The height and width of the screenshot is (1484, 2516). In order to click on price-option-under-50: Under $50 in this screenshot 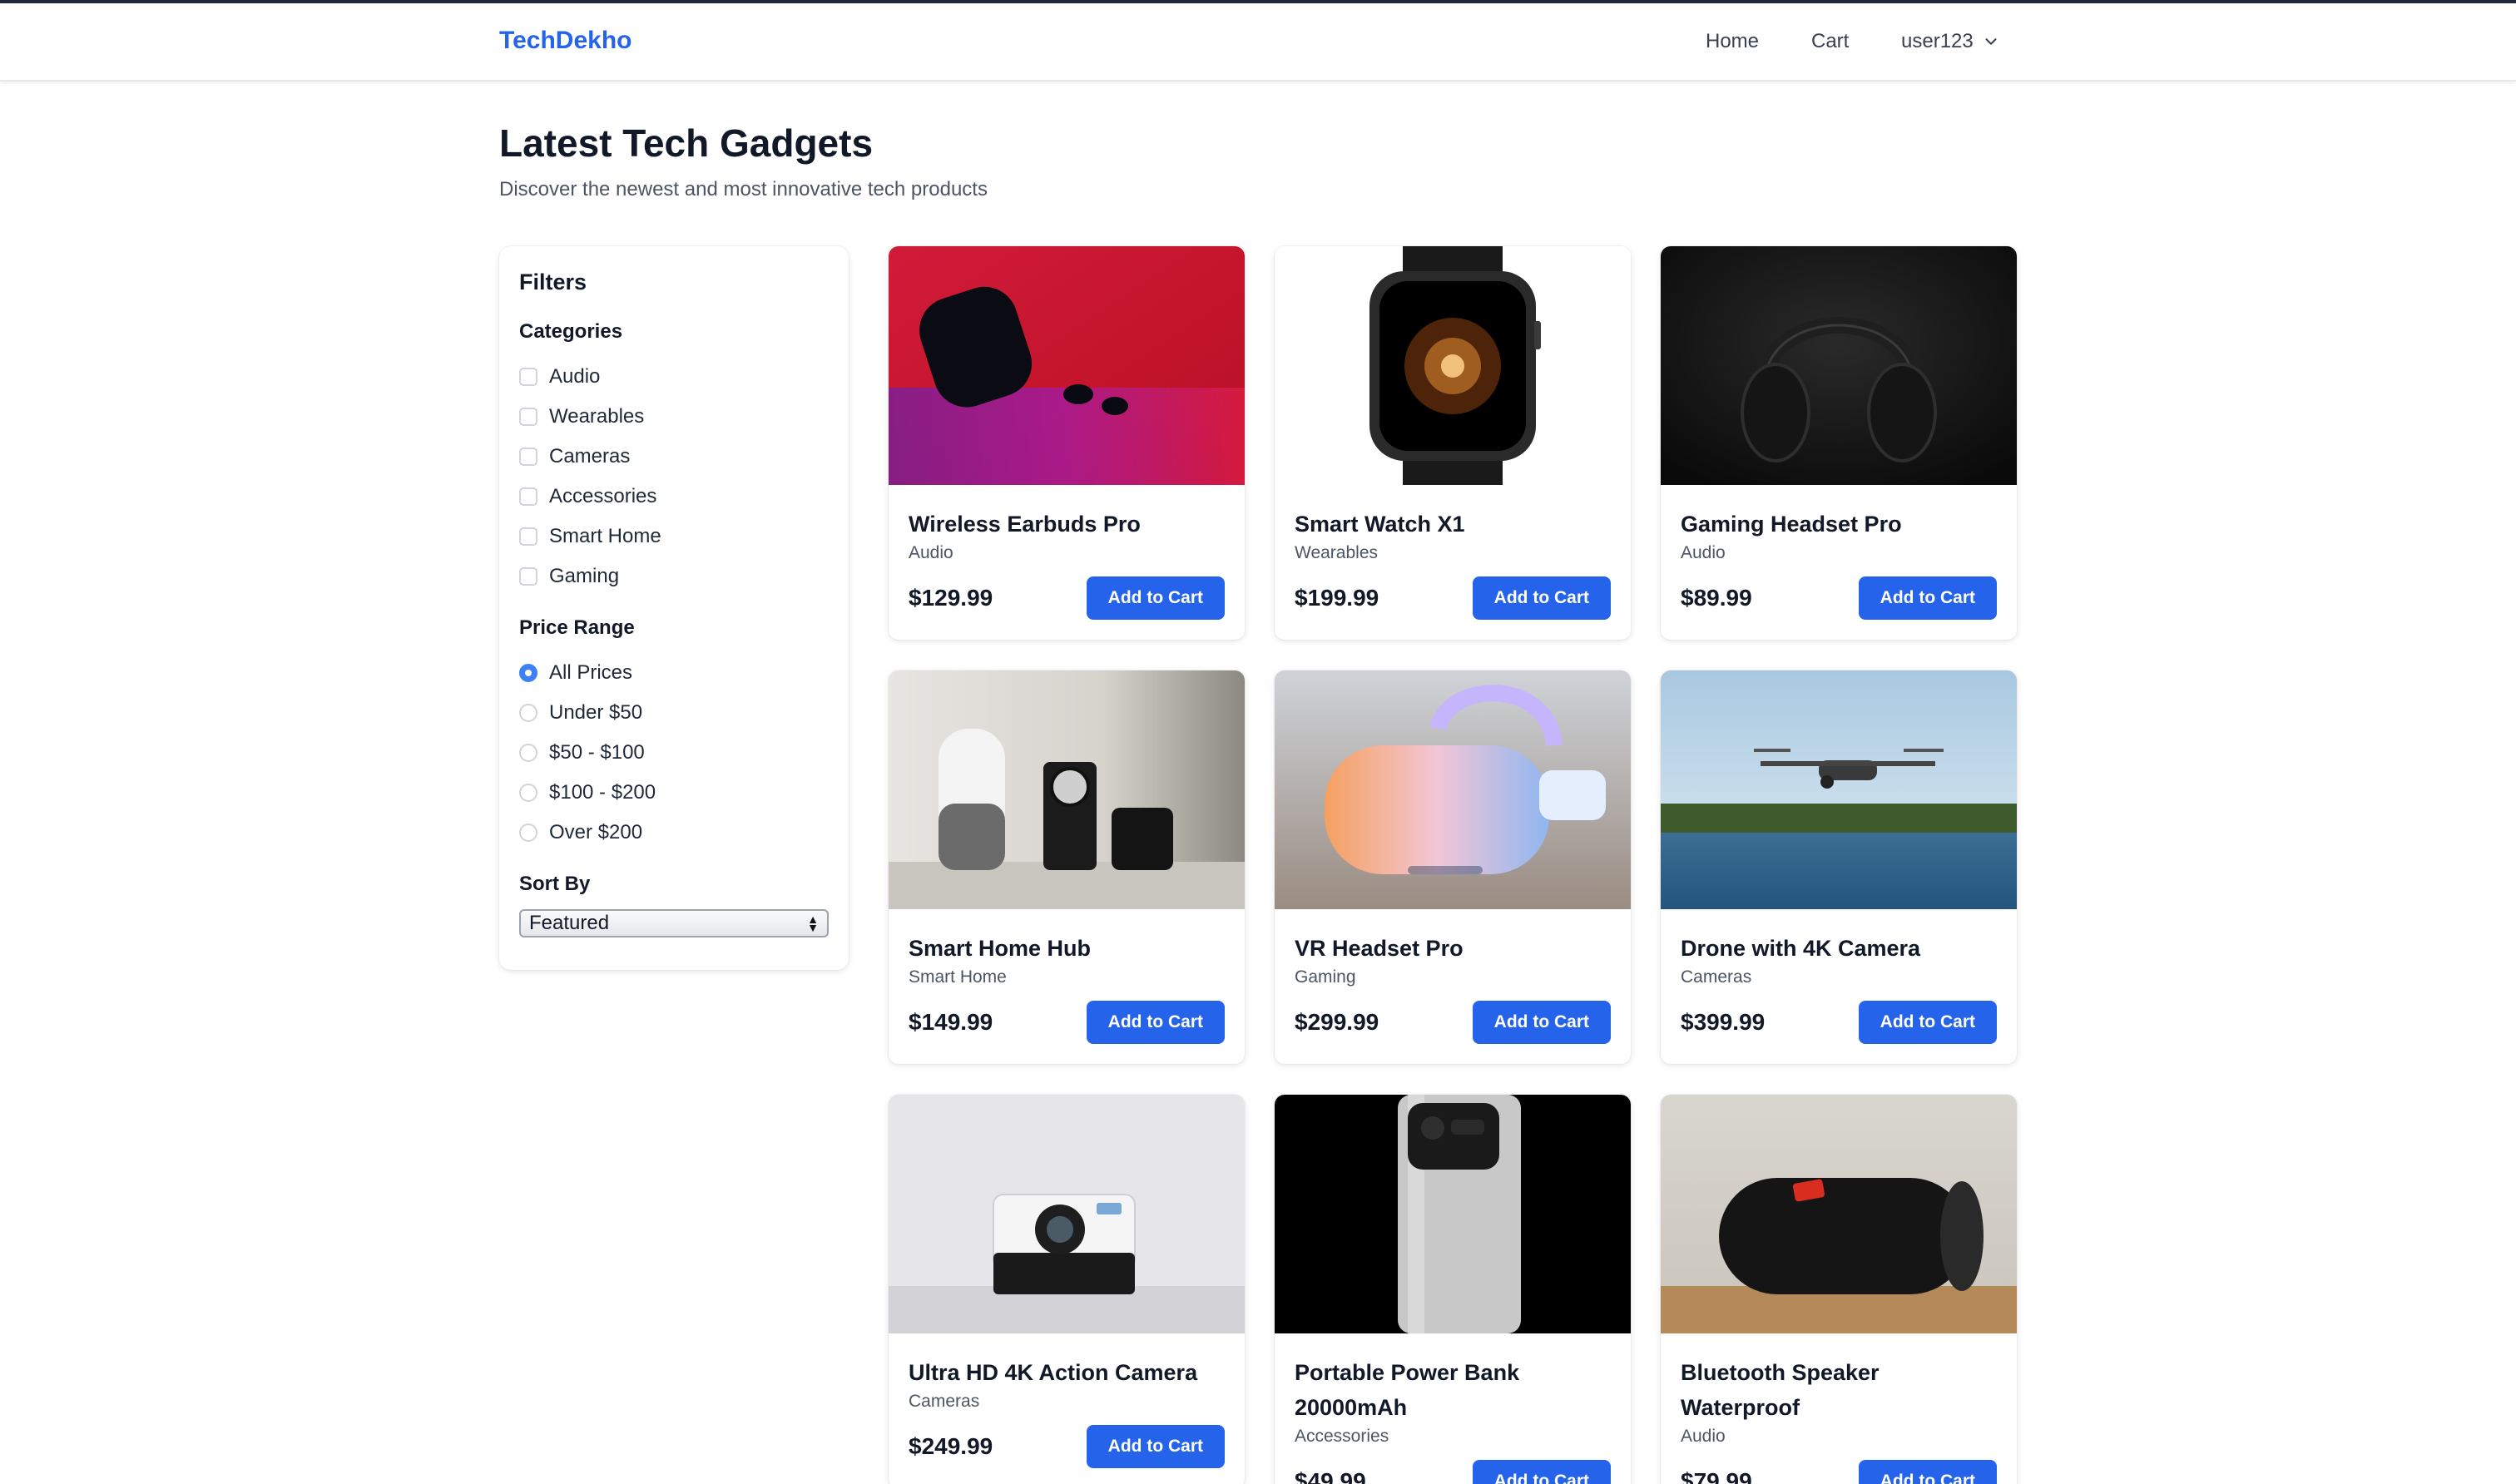, I will do `click(674, 713)`.